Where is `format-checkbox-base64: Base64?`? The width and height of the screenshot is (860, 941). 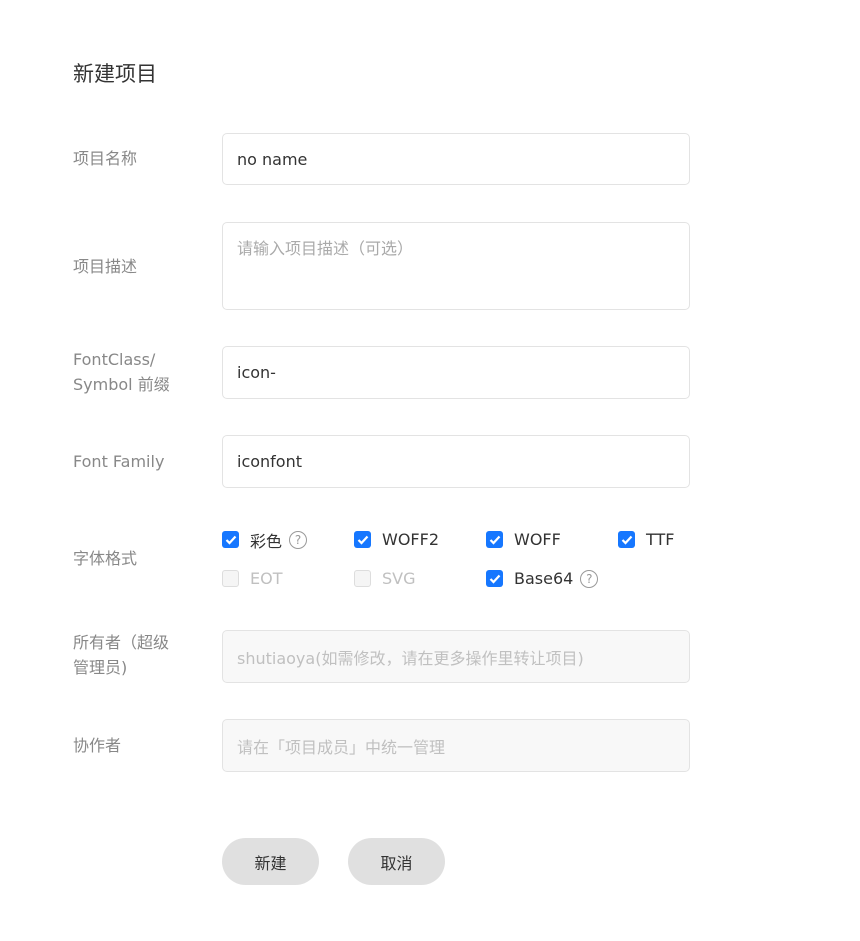 format-checkbox-base64: Base64? is located at coordinates (542, 578).